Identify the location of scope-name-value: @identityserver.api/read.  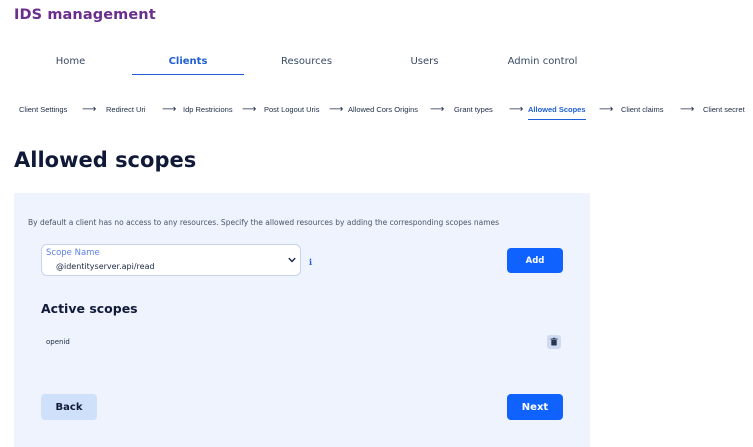
(105, 266).